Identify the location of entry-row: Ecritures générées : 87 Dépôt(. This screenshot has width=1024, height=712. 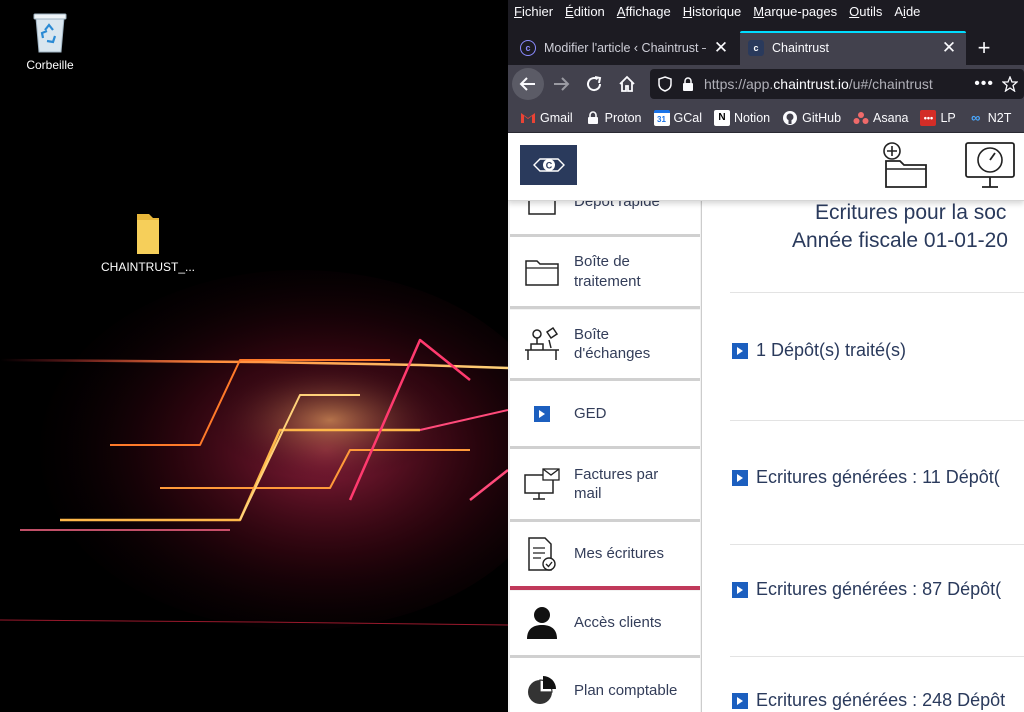
(866, 589).